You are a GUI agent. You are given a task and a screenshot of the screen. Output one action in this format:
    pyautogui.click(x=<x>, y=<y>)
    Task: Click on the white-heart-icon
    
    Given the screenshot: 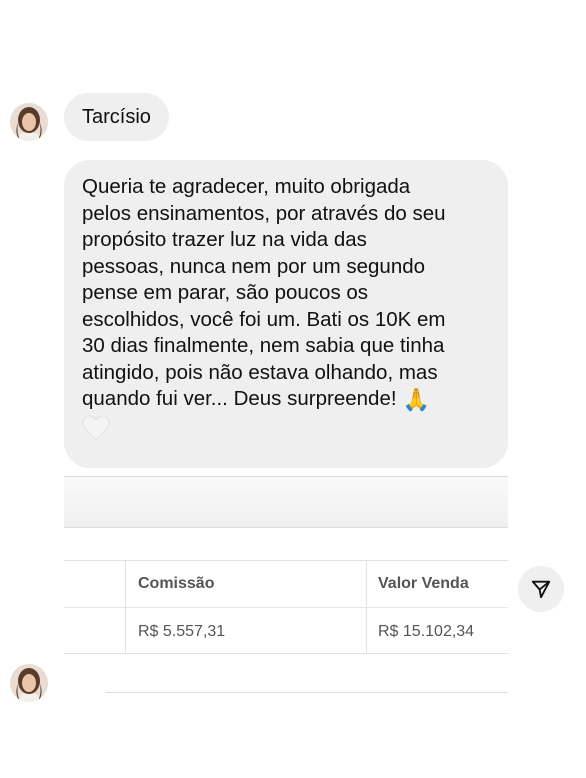 What is the action you would take?
    pyautogui.click(x=96, y=427)
    